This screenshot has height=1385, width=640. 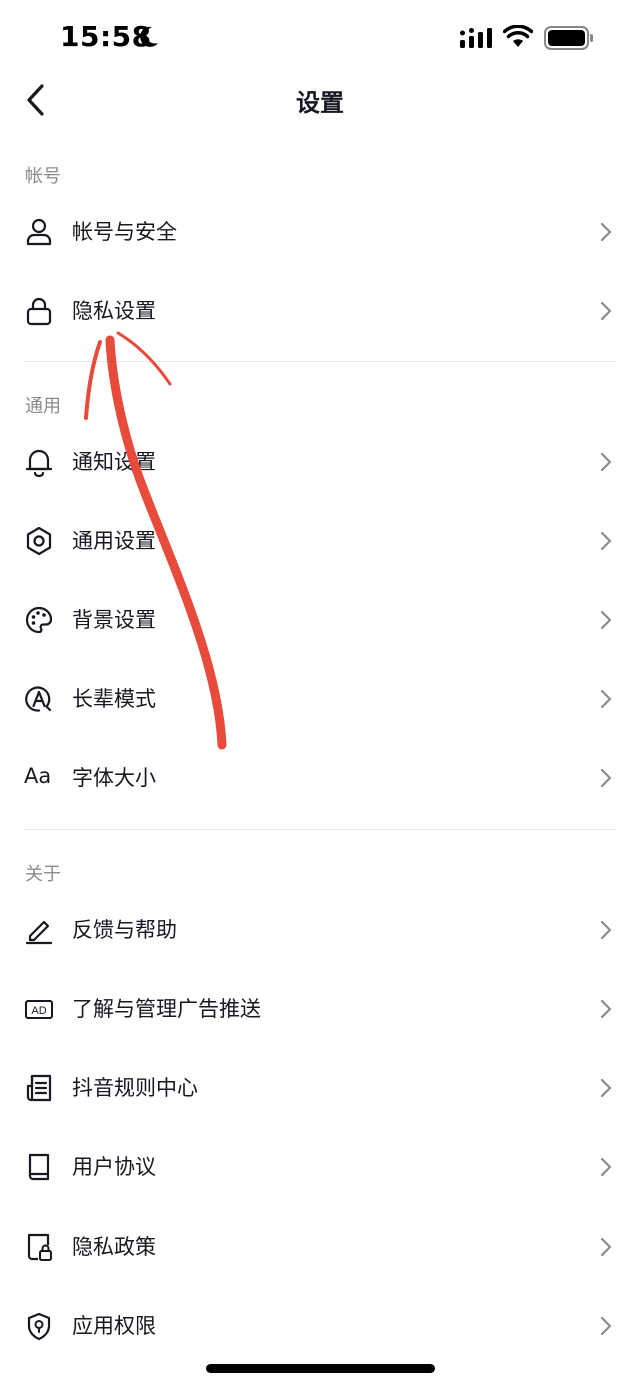 What do you see at coordinates (114, 311) in the screenshot?
I see `settings-row-label: 隐私设置` at bounding box center [114, 311].